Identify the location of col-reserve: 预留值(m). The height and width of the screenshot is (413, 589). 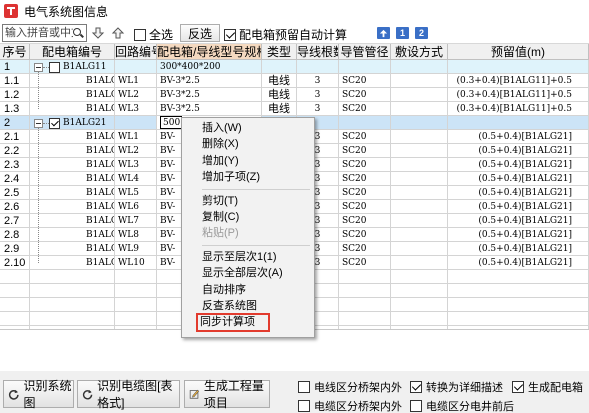
(518, 52).